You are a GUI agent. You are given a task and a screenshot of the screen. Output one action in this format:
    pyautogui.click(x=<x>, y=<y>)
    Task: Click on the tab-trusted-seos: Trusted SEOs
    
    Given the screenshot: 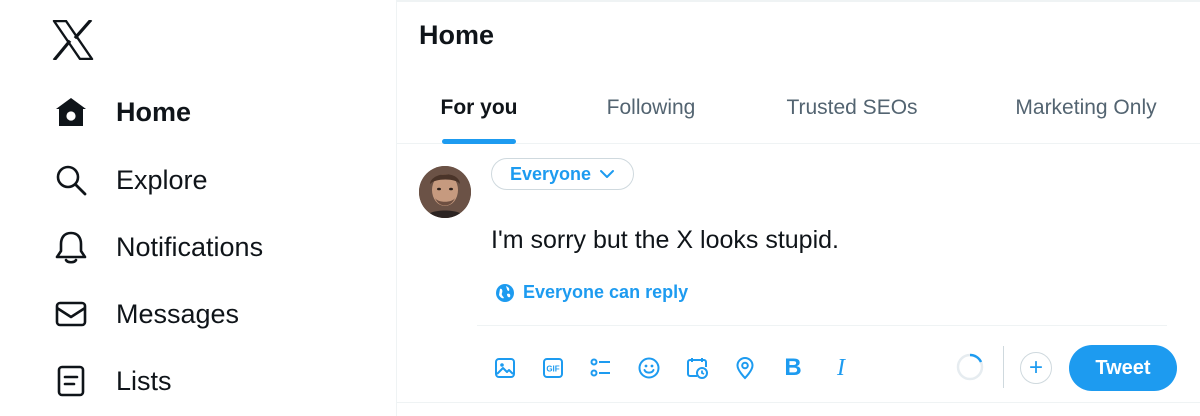 What is the action you would take?
    pyautogui.click(x=852, y=108)
    